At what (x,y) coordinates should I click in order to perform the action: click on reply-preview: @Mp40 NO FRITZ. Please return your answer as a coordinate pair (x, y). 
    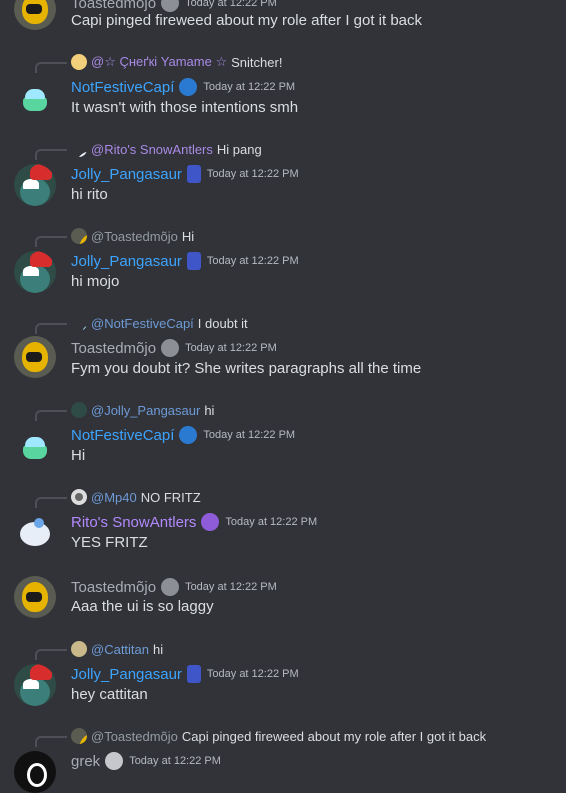
    Looking at the image, I should click on (136, 497).